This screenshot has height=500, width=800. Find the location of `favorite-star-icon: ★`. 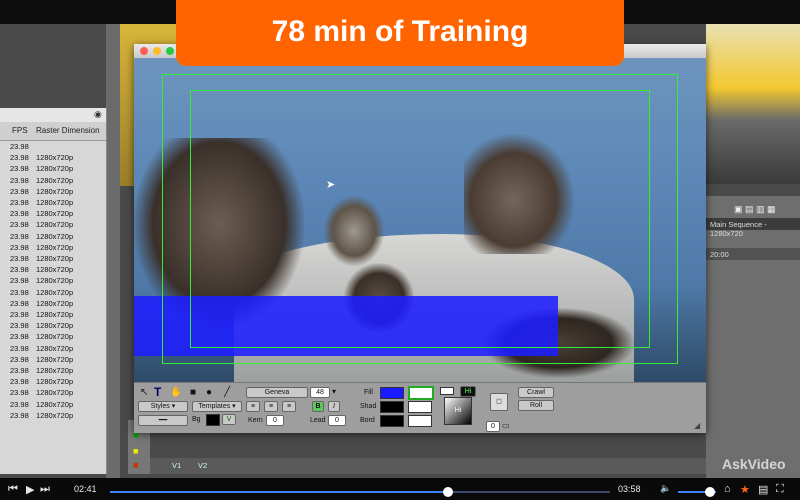

favorite-star-icon: ★ is located at coordinates (745, 489).